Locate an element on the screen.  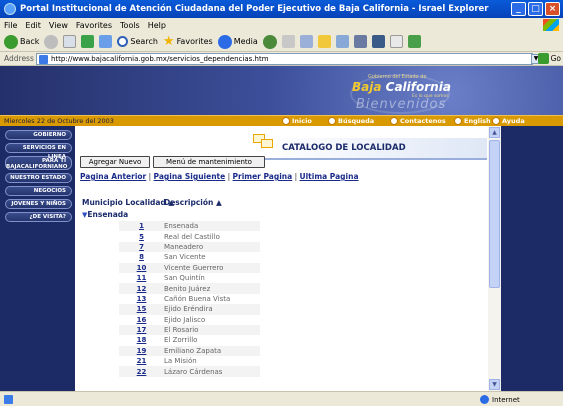
row-id-link: 19 is located at coordinates (141, 351).